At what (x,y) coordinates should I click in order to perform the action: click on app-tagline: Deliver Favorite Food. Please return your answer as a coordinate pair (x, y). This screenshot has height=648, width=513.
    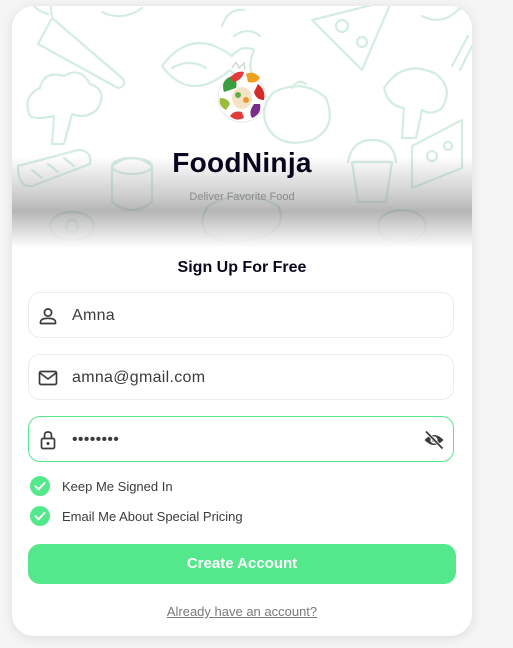
    Looking at the image, I should click on (242, 197).